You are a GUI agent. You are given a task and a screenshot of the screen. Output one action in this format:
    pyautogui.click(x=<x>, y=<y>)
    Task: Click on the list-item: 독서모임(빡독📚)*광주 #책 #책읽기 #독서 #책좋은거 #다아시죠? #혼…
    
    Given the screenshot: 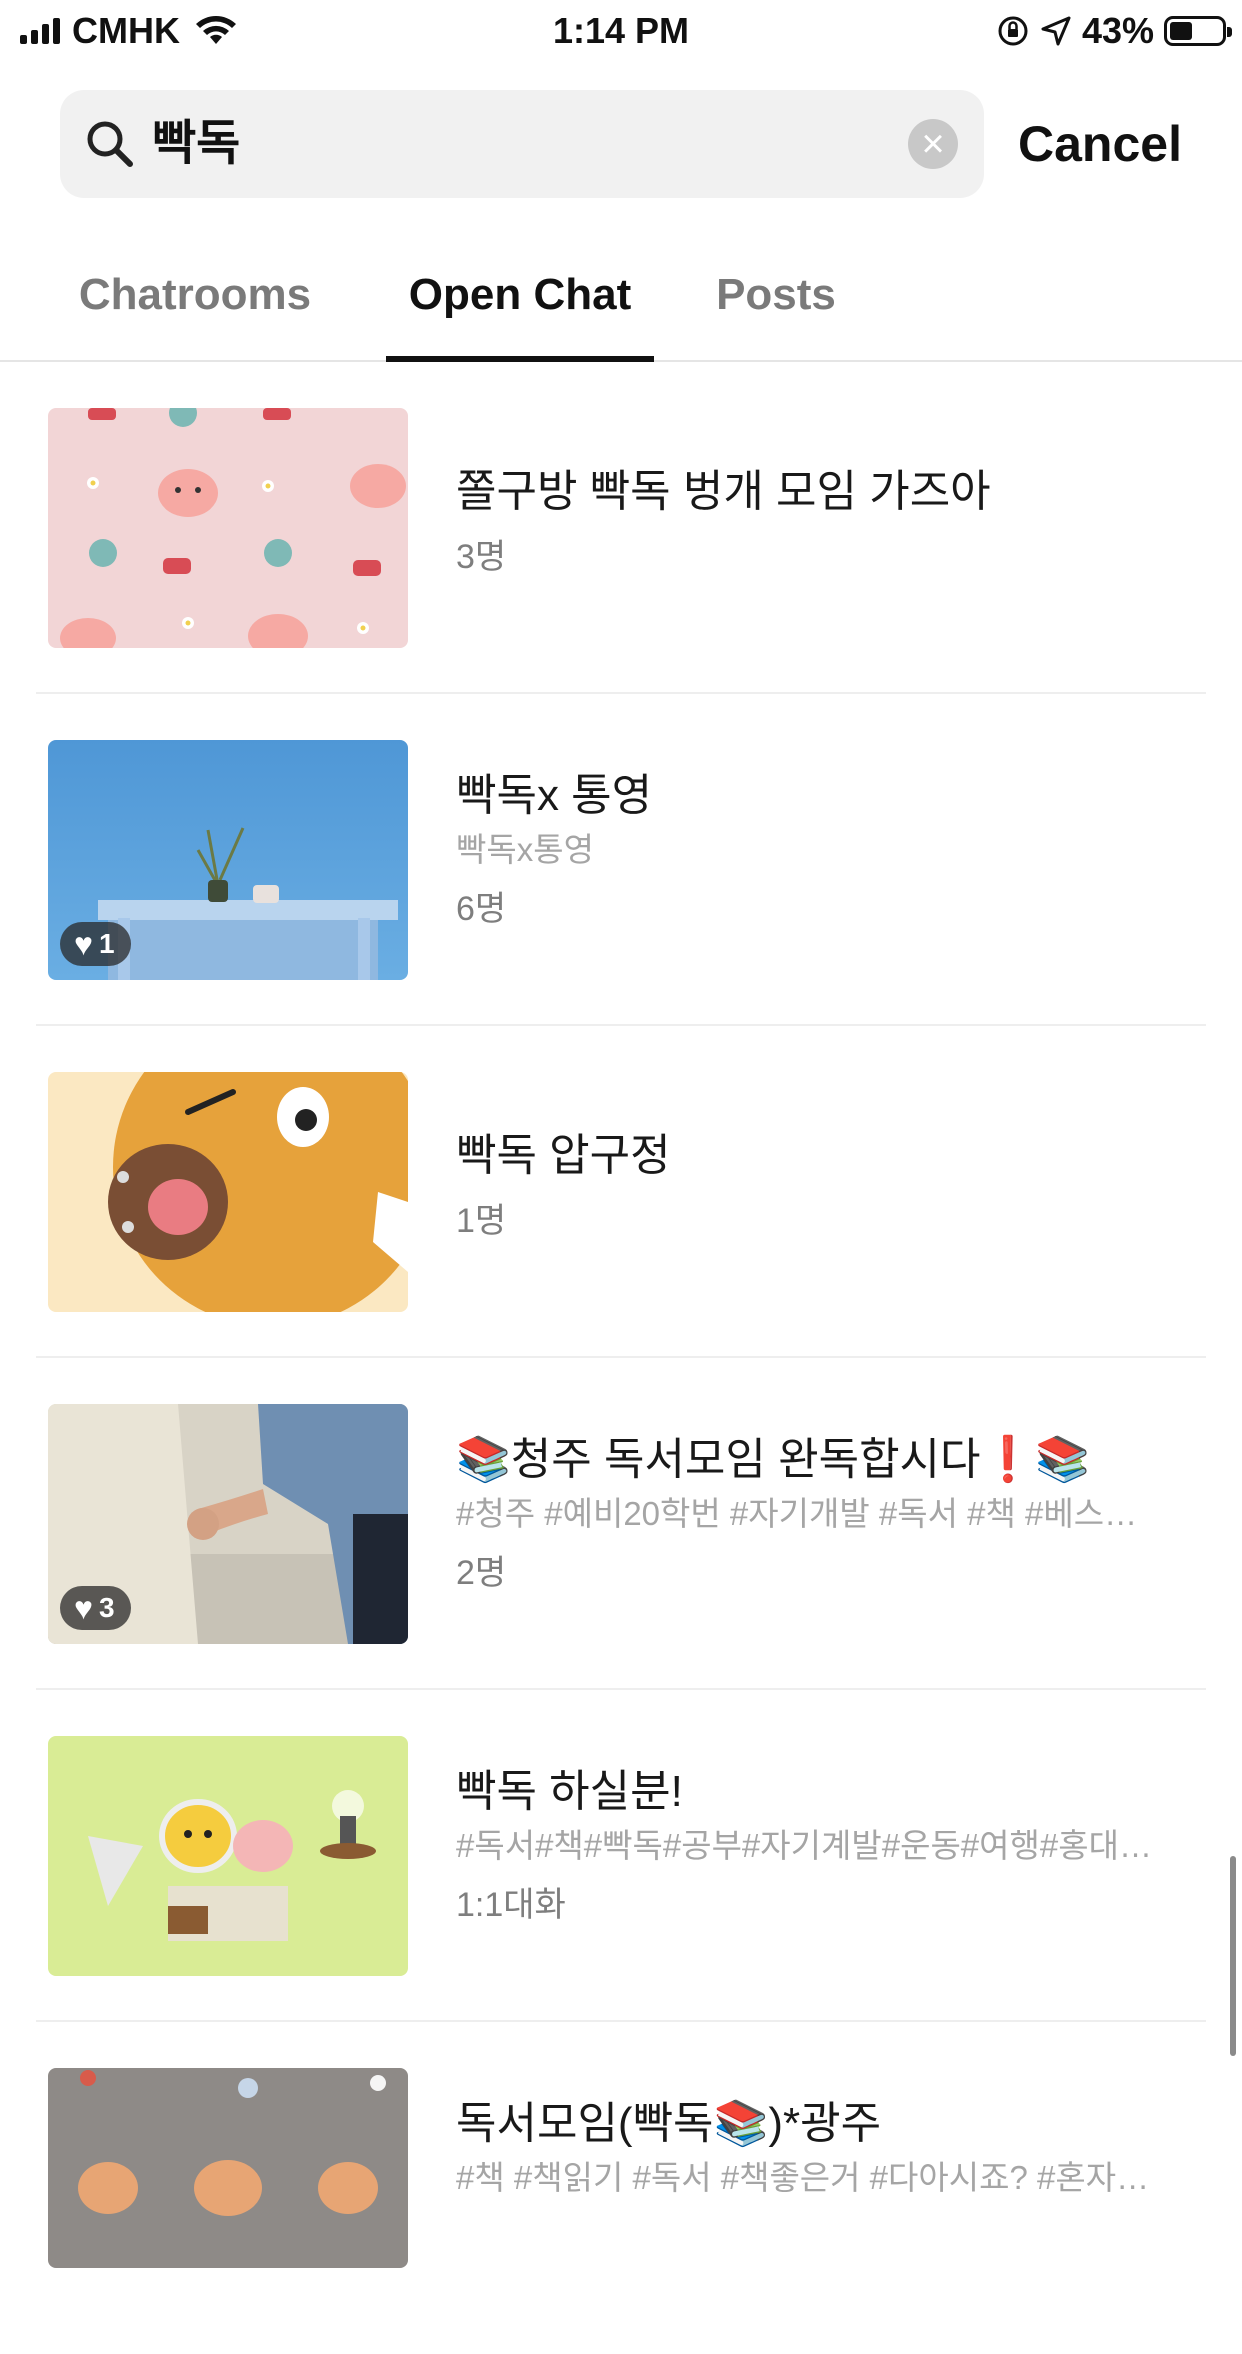 What is the action you would take?
    pyautogui.click(x=621, y=2188)
    